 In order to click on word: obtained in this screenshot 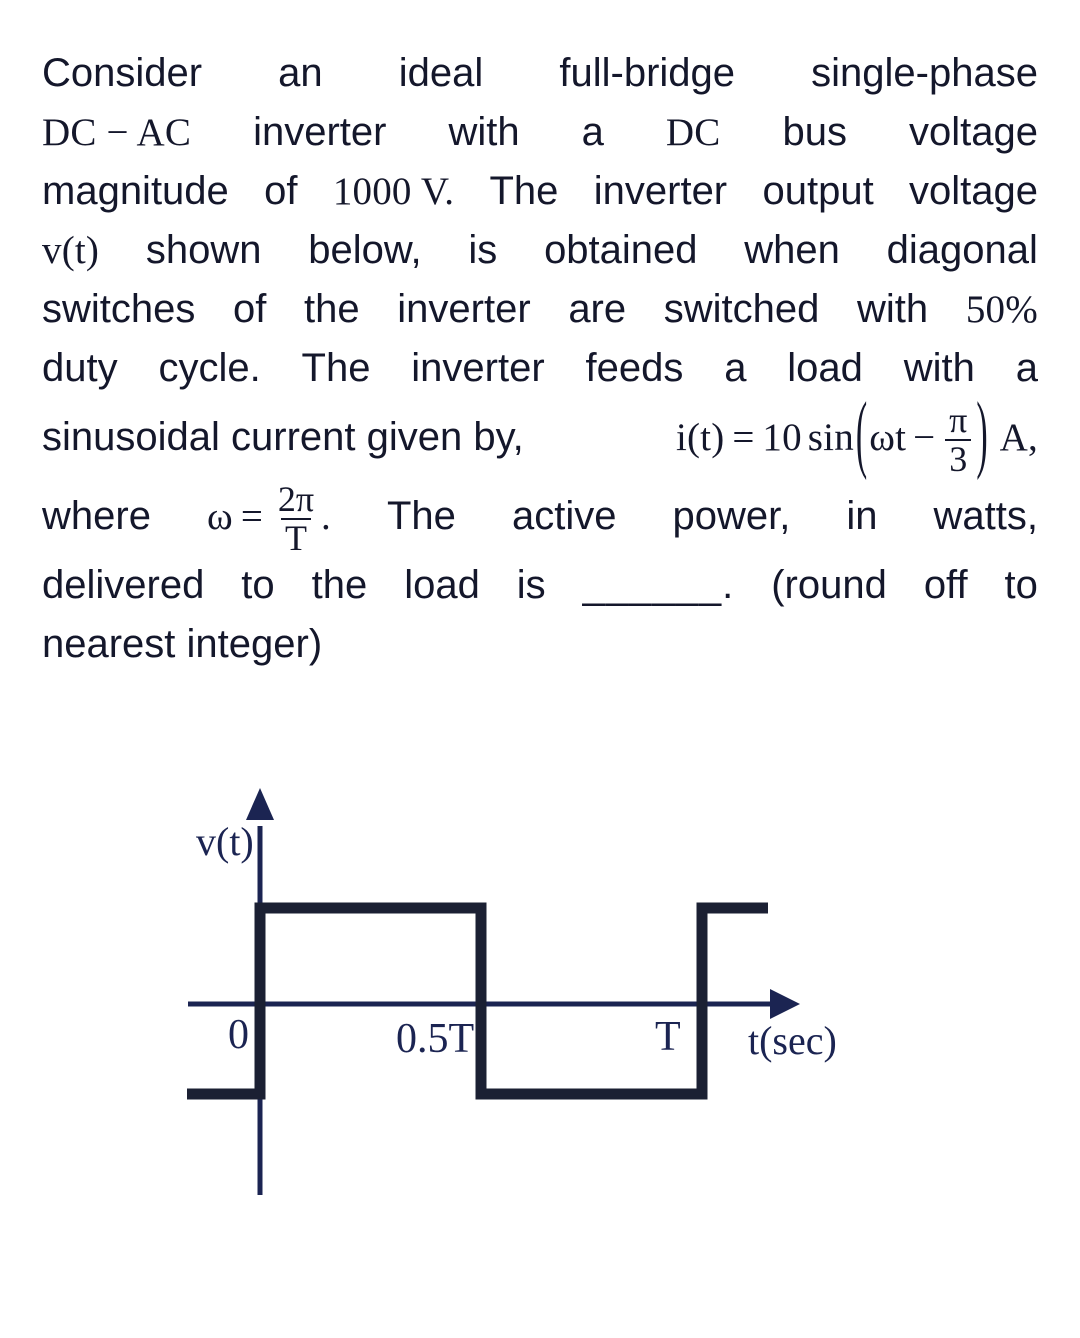, I will do `click(621, 250)`.